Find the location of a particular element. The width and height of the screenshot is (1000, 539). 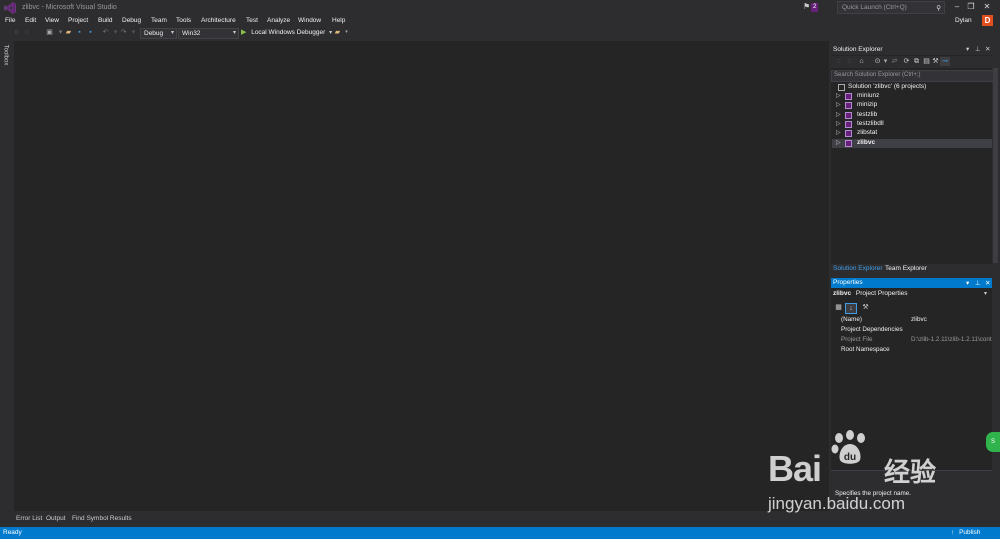

start-debugging-button: ▶ Local Windows Debugger ▾ is located at coordinates (286, 32).